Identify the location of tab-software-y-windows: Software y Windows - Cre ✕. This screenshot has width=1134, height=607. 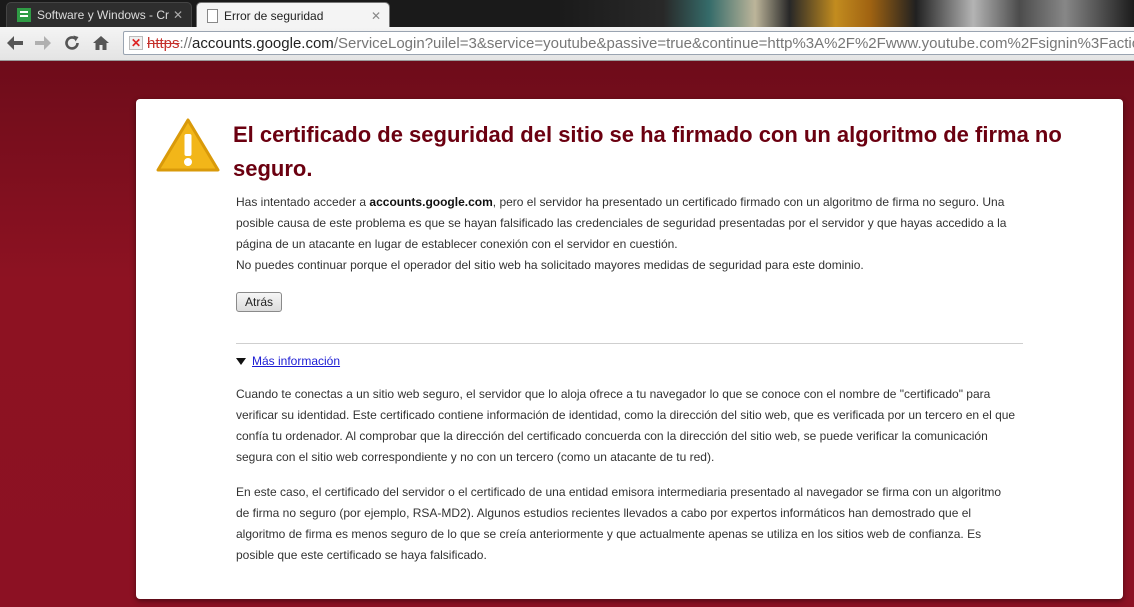
(99, 14).